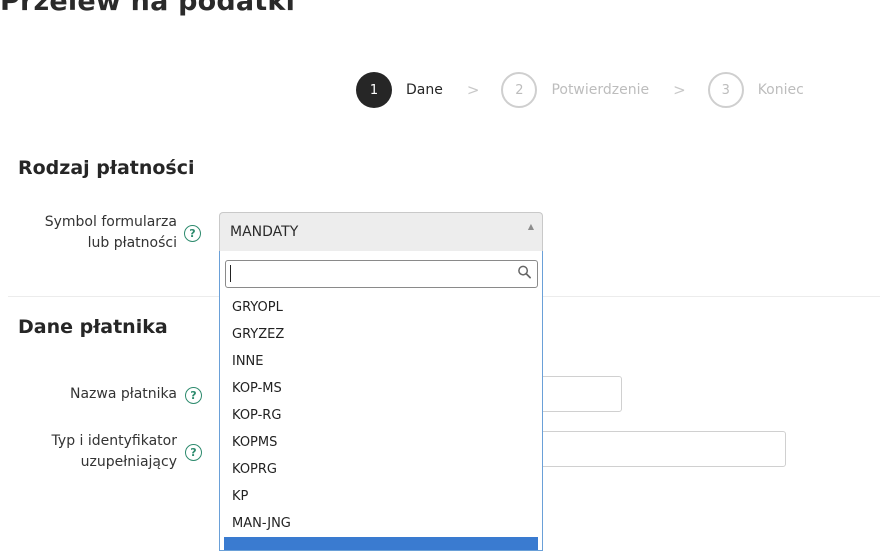 The height and width of the screenshot is (551, 880). What do you see at coordinates (725, 90) in the screenshot?
I see `step-number: 3` at bounding box center [725, 90].